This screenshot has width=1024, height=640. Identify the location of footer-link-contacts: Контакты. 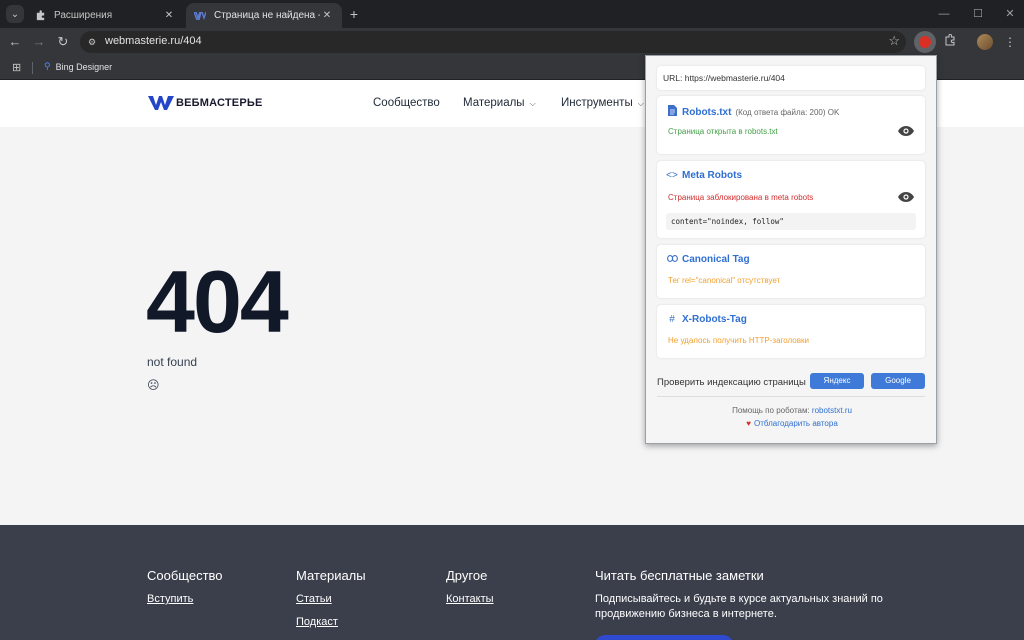
(470, 599).